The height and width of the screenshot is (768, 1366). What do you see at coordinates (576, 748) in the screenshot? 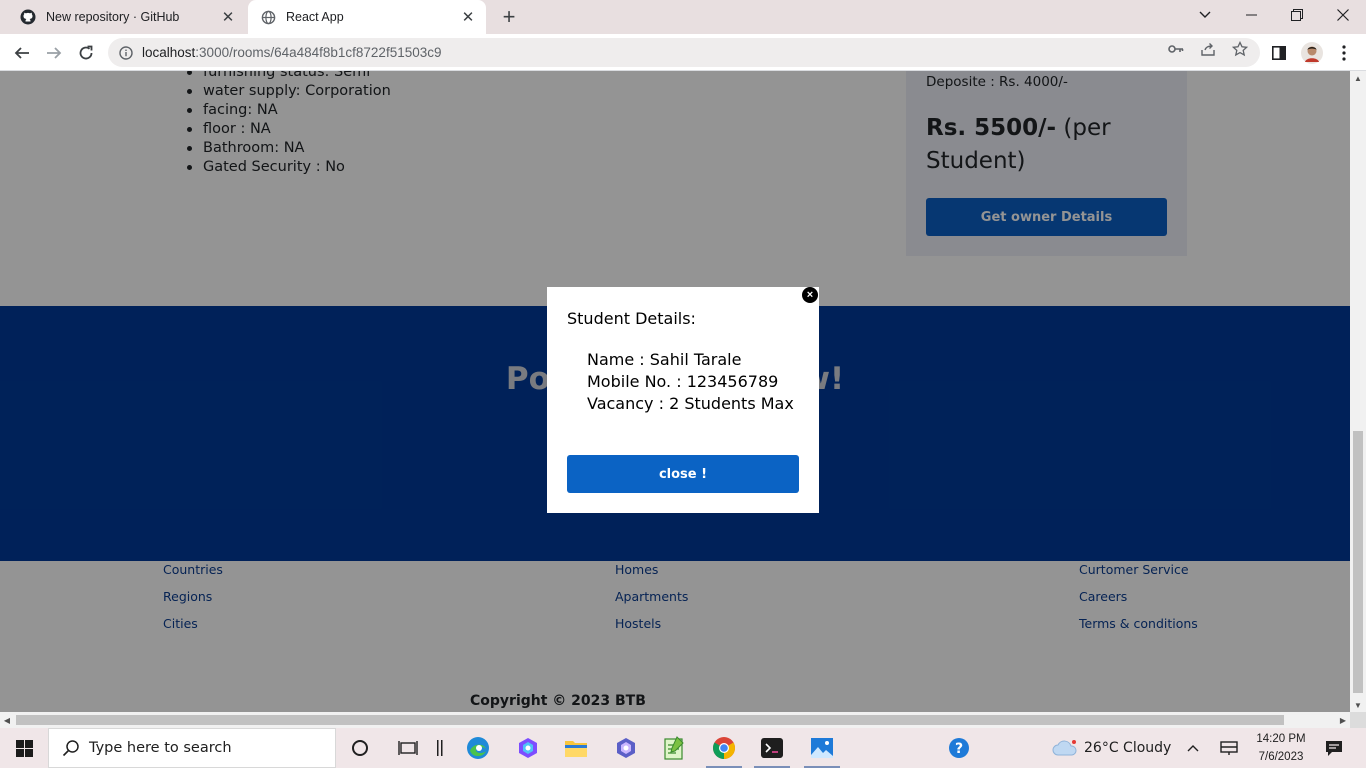
I see `file-explorer-icon` at bounding box center [576, 748].